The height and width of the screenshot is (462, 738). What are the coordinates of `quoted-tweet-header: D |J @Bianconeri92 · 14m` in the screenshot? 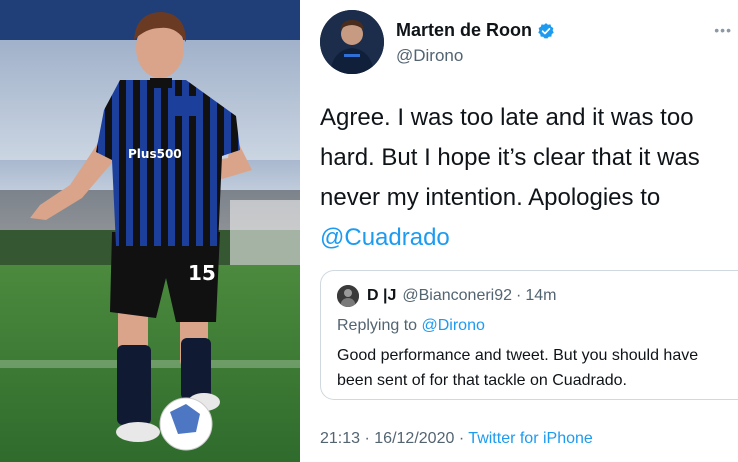 It's located at (446, 296).